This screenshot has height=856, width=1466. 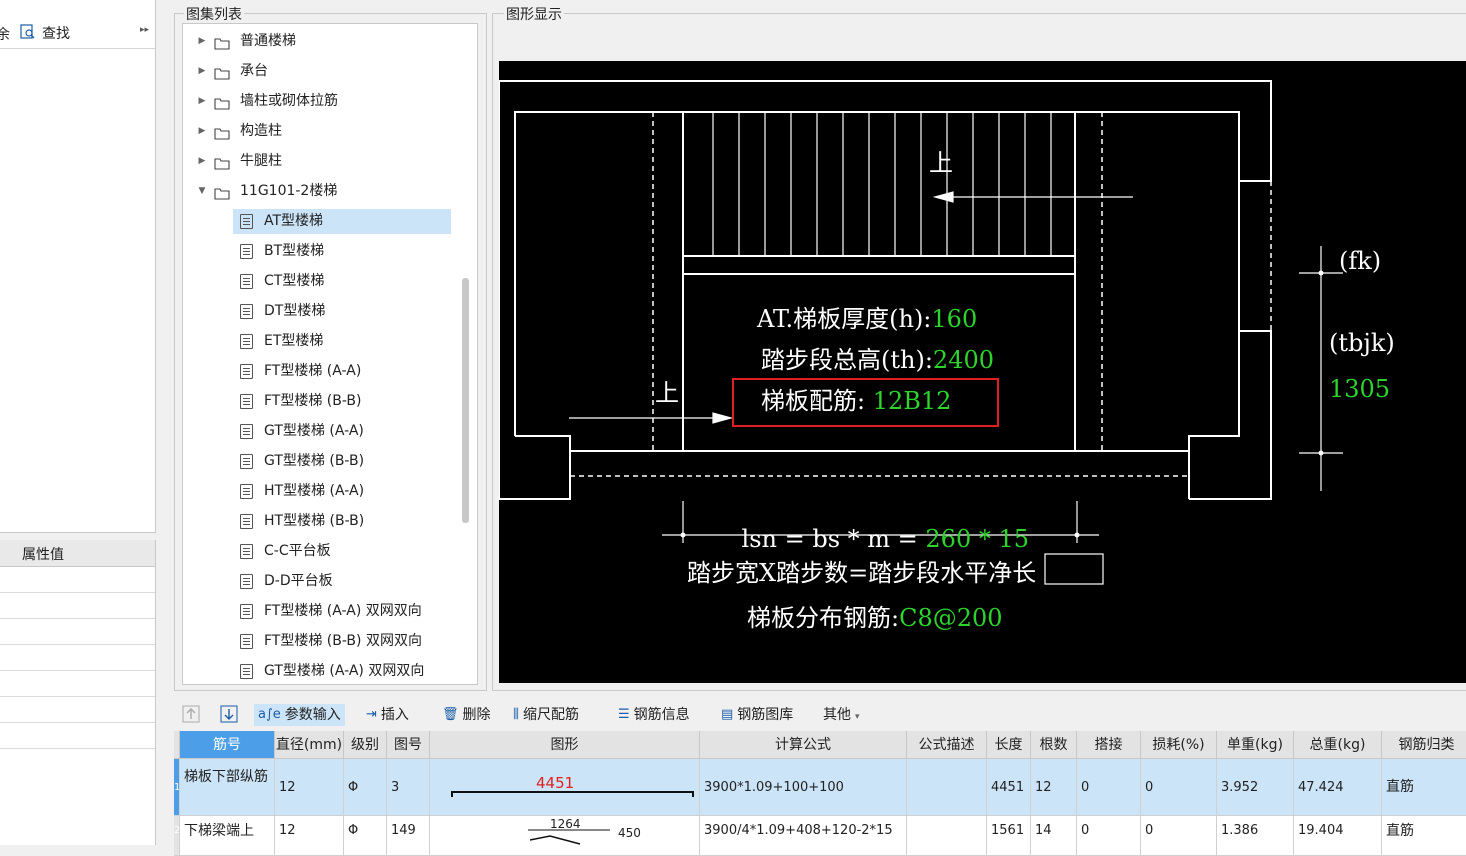 What do you see at coordinates (1255, 745) in the screenshot?
I see `column-header: 单重(kg)` at bounding box center [1255, 745].